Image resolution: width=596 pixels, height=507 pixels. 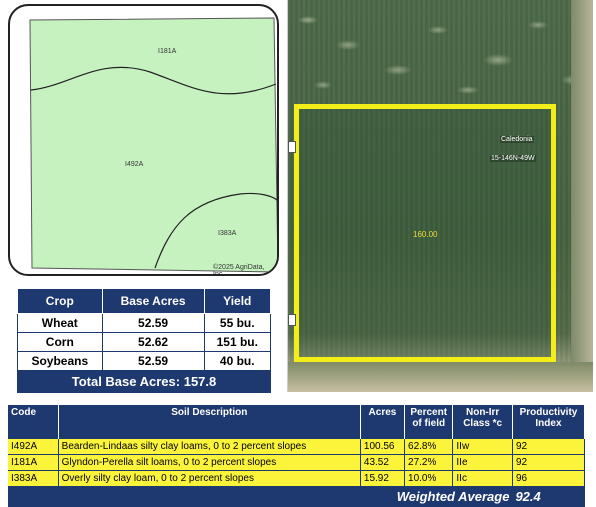 What do you see at coordinates (383, 478) in the screenshot?
I see `acres-cell: 15.92` at bounding box center [383, 478].